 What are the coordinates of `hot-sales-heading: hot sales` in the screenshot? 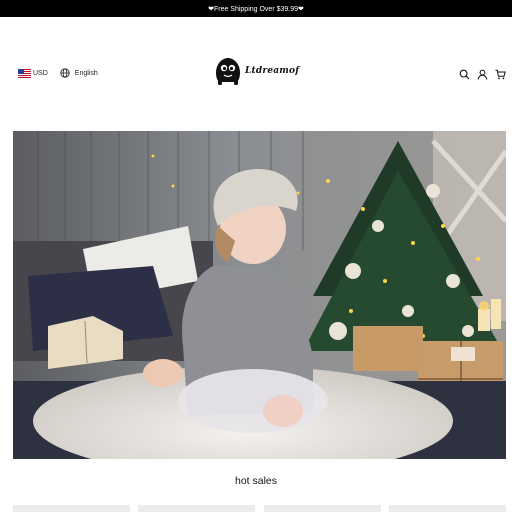 It's located at (256, 481).